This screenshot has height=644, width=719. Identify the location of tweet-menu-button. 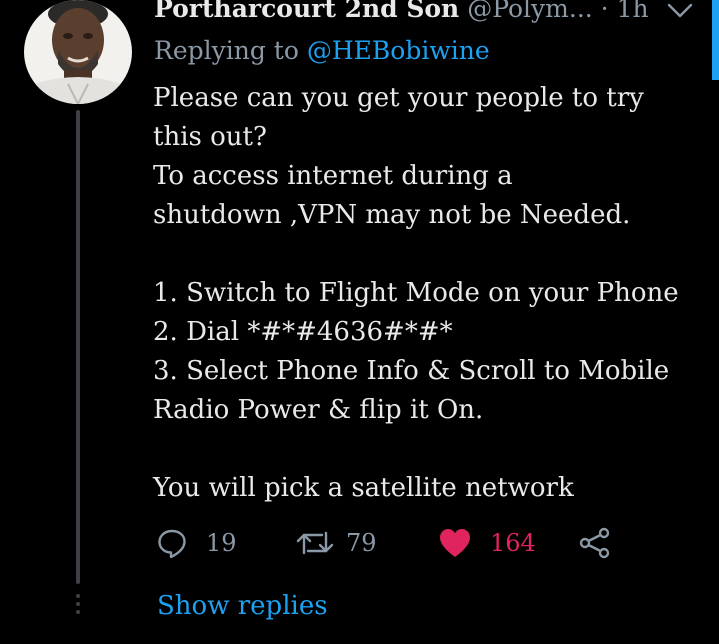
(680, 13).